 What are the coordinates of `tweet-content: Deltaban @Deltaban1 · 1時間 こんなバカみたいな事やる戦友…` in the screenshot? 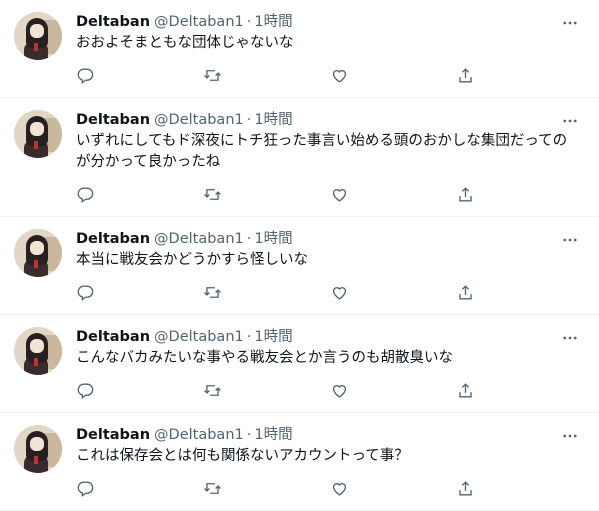 It's located at (329, 369).